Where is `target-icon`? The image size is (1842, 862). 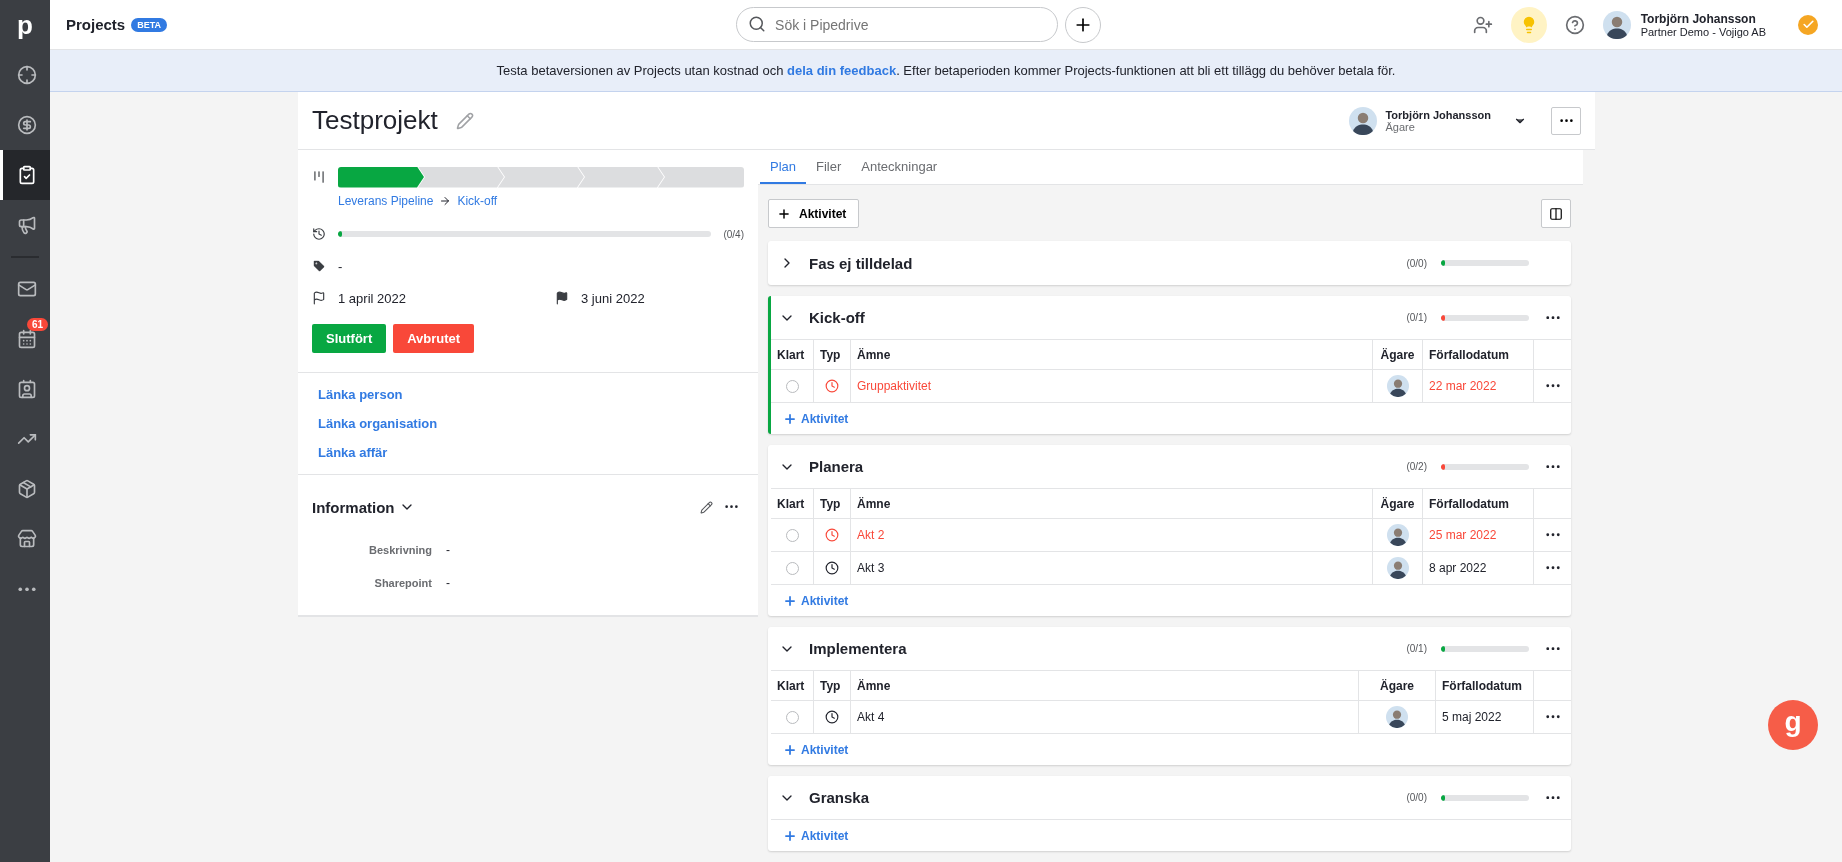 target-icon is located at coordinates (26, 75).